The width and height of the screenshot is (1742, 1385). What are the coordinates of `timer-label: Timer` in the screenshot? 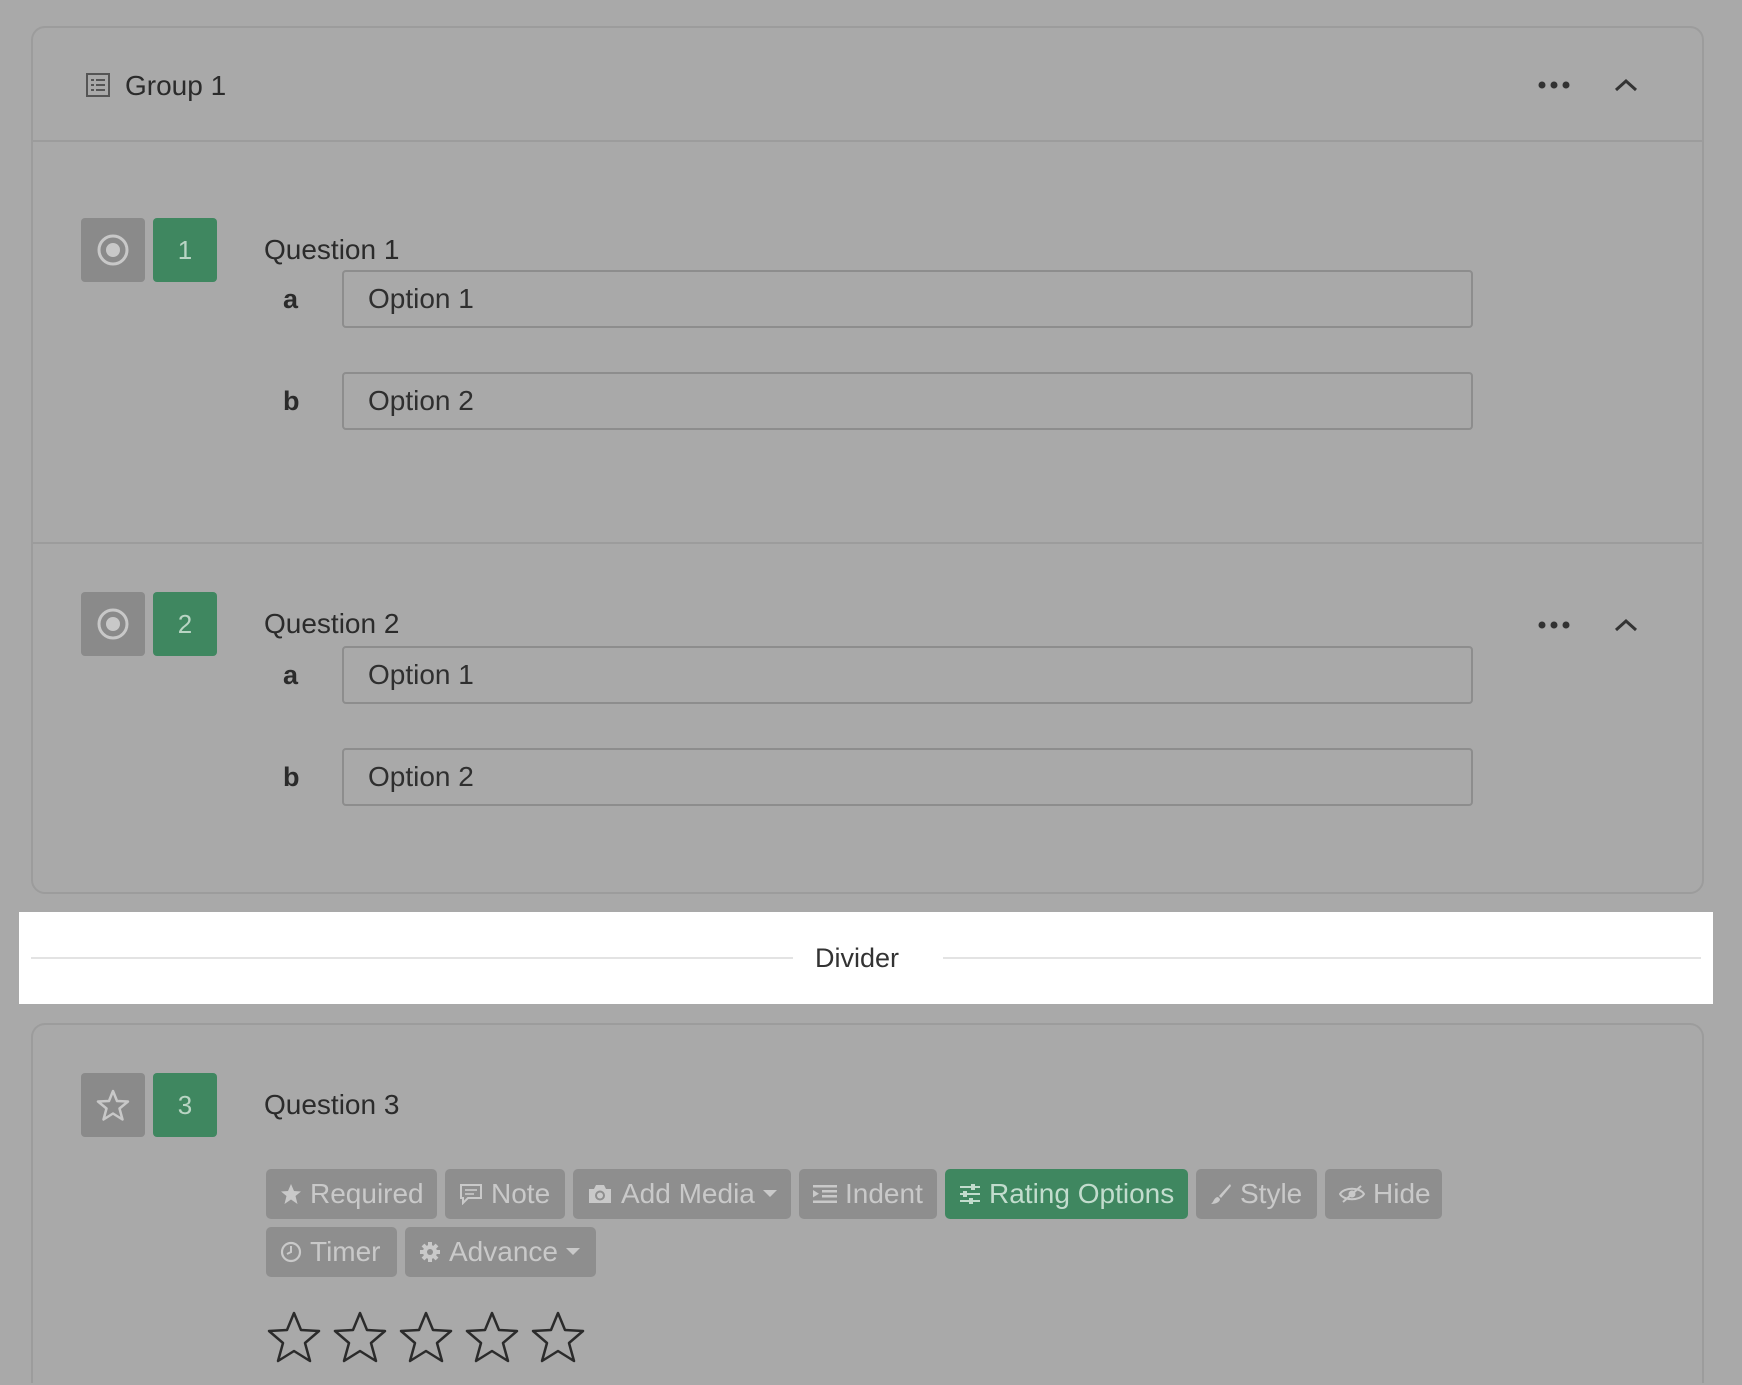 It's located at (345, 1251).